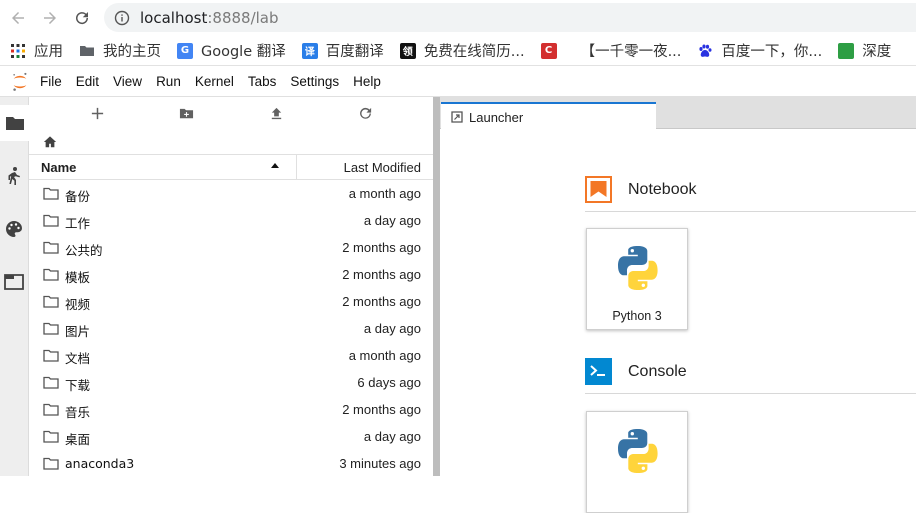 The height and width of the screenshot is (513, 916). What do you see at coordinates (275, 165) in the screenshot?
I see `sort-ascending-icon` at bounding box center [275, 165].